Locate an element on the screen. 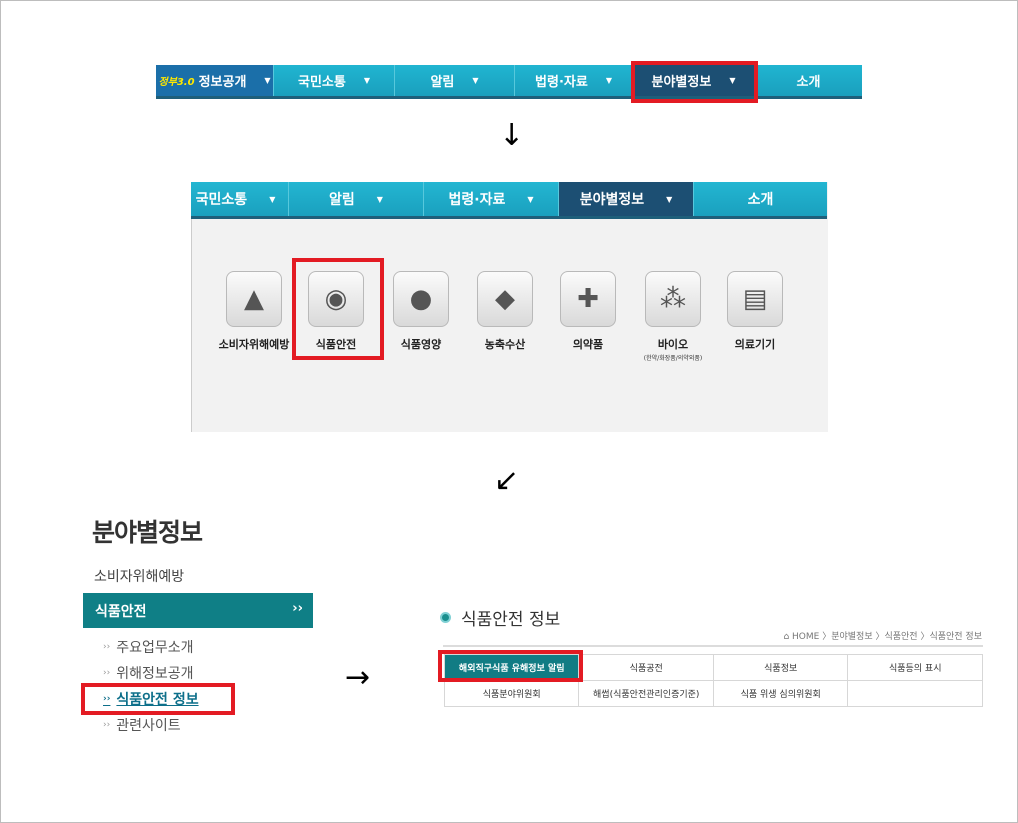 The width and height of the screenshot is (1018, 823). category-food-nutrition: ● 식품영양 is located at coordinates (421, 311).